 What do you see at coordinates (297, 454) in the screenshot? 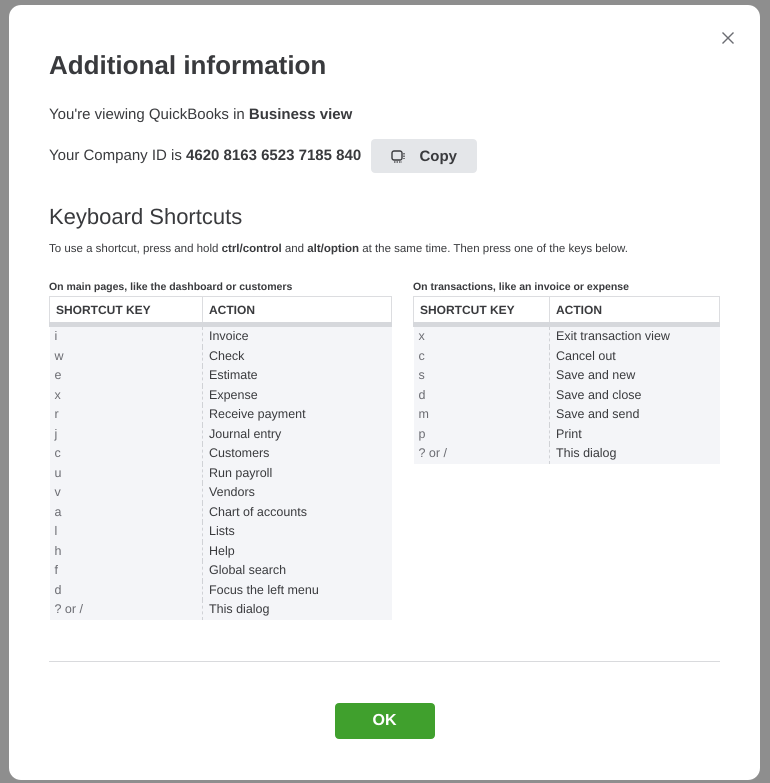
I see `action-cell: Customers` at bounding box center [297, 454].